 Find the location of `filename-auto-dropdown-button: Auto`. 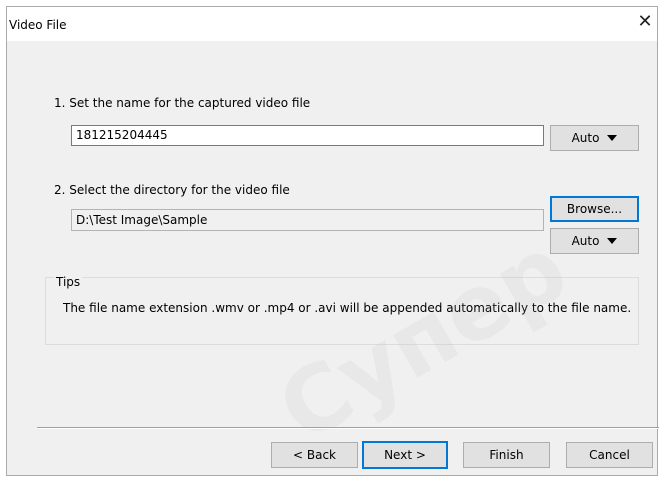

filename-auto-dropdown-button: Auto is located at coordinates (594, 138).